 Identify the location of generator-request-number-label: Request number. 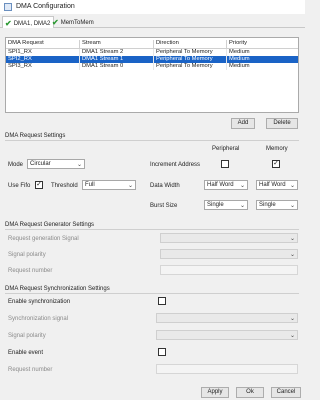
(30, 271).